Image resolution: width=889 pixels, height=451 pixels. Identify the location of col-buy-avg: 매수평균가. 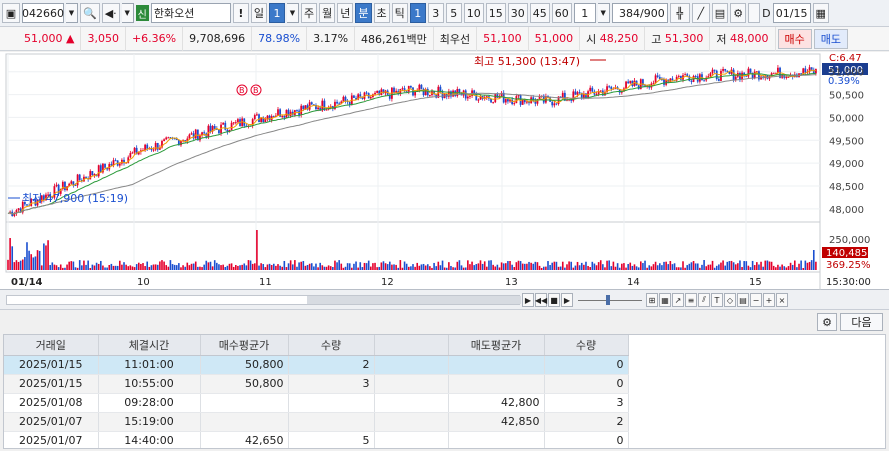
(244, 345).